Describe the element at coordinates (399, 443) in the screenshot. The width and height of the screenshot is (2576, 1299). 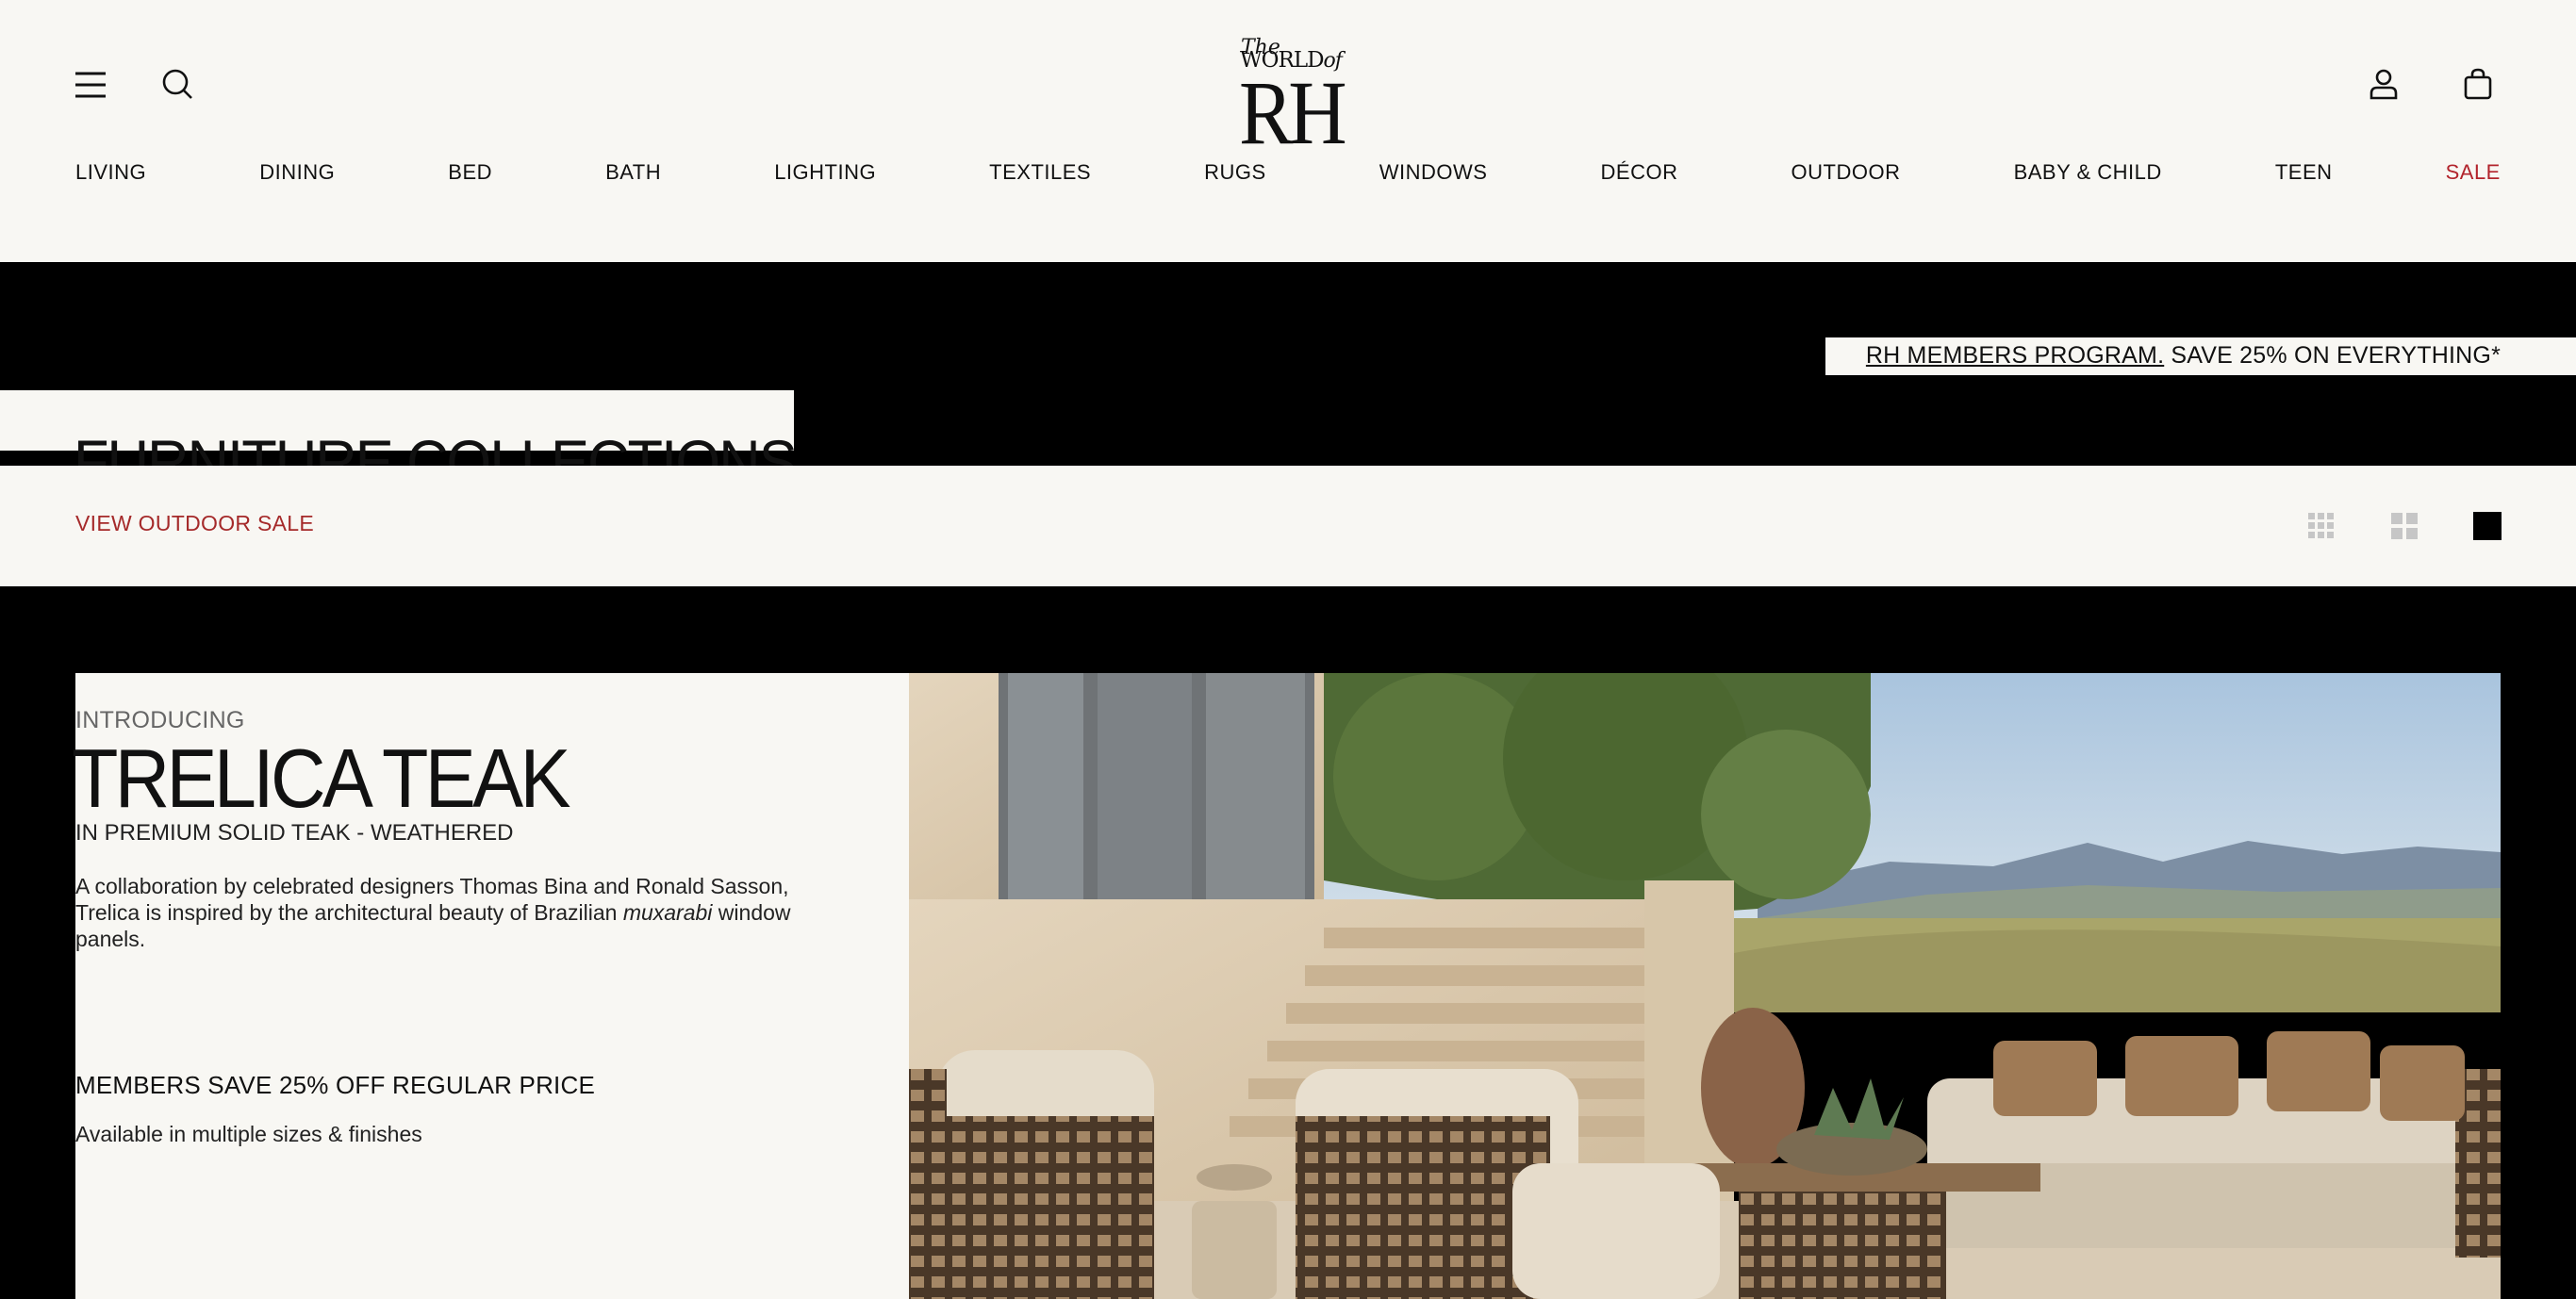
I see `title-box: FURNITURE COLLECTIONS` at that location.